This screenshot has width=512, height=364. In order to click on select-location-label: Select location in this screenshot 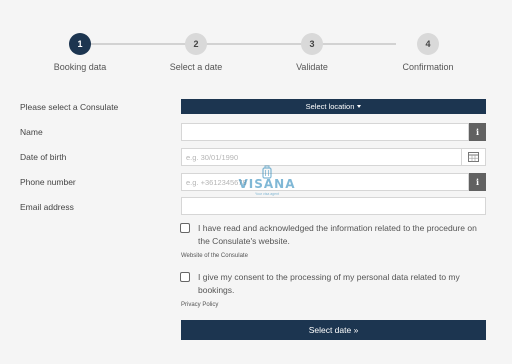, I will do `click(330, 106)`.